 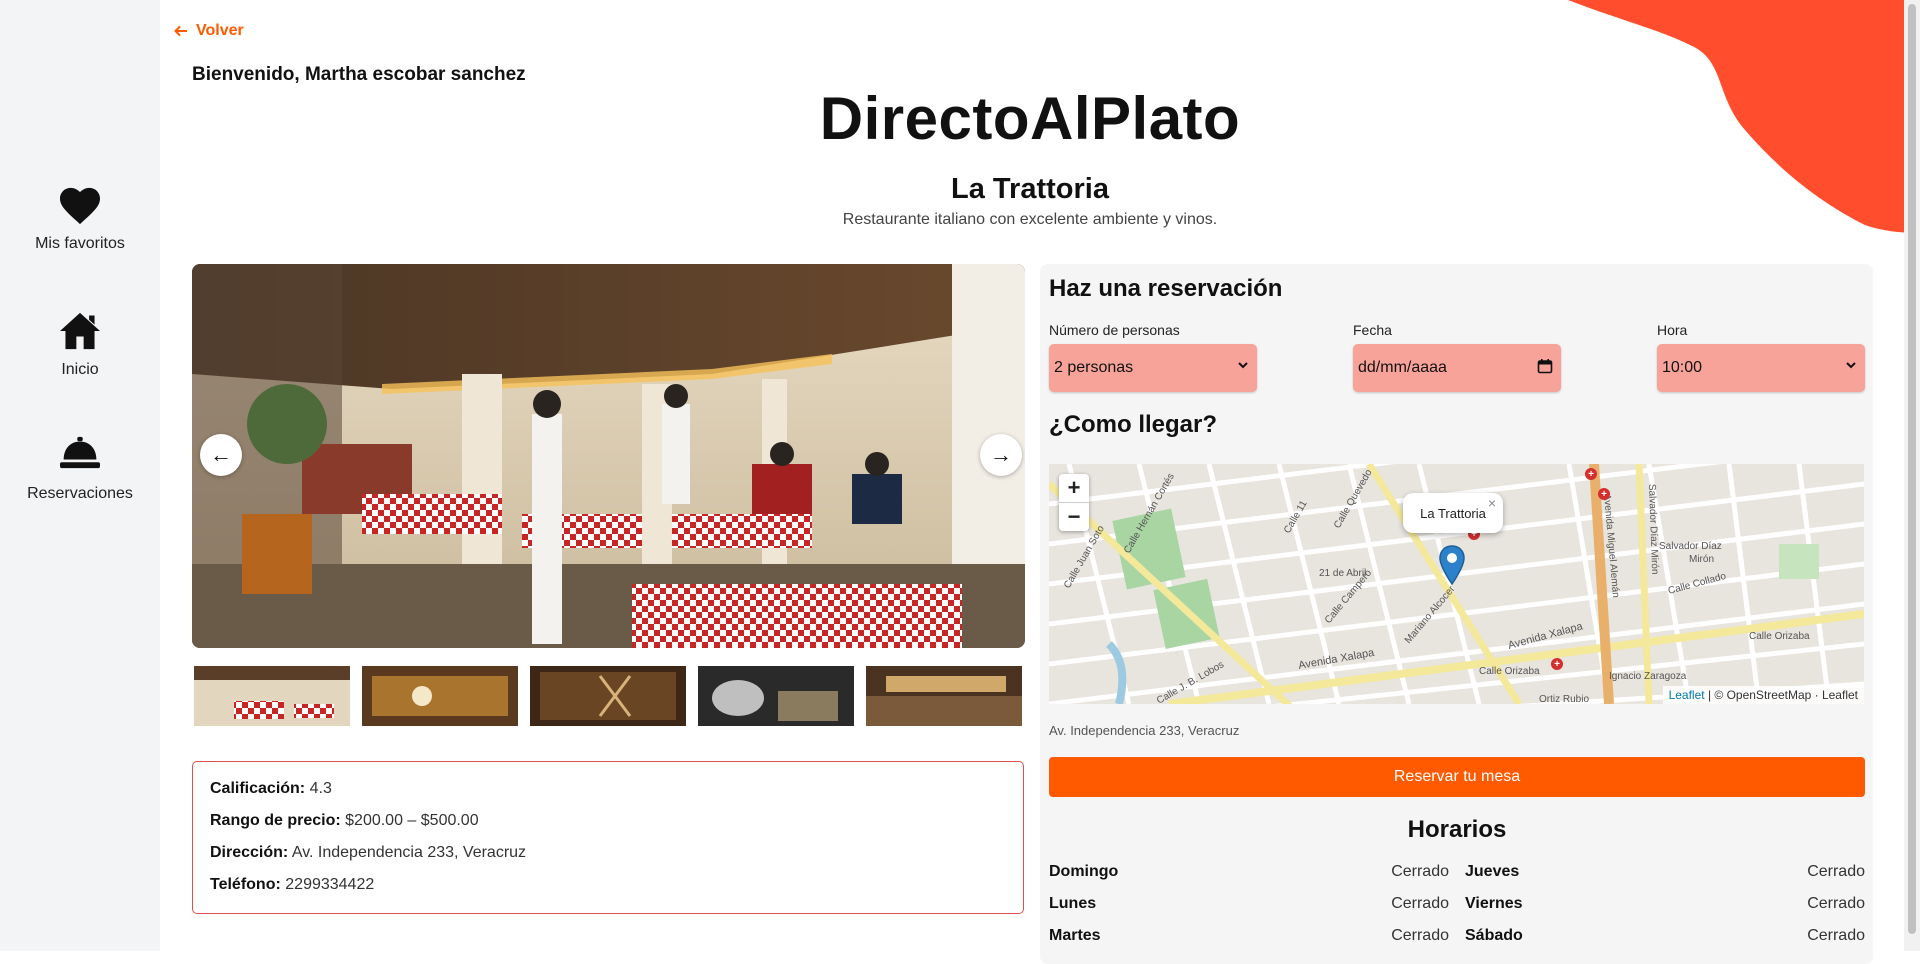 I want to click on decorative-blob, so click(x=1730, y=117).